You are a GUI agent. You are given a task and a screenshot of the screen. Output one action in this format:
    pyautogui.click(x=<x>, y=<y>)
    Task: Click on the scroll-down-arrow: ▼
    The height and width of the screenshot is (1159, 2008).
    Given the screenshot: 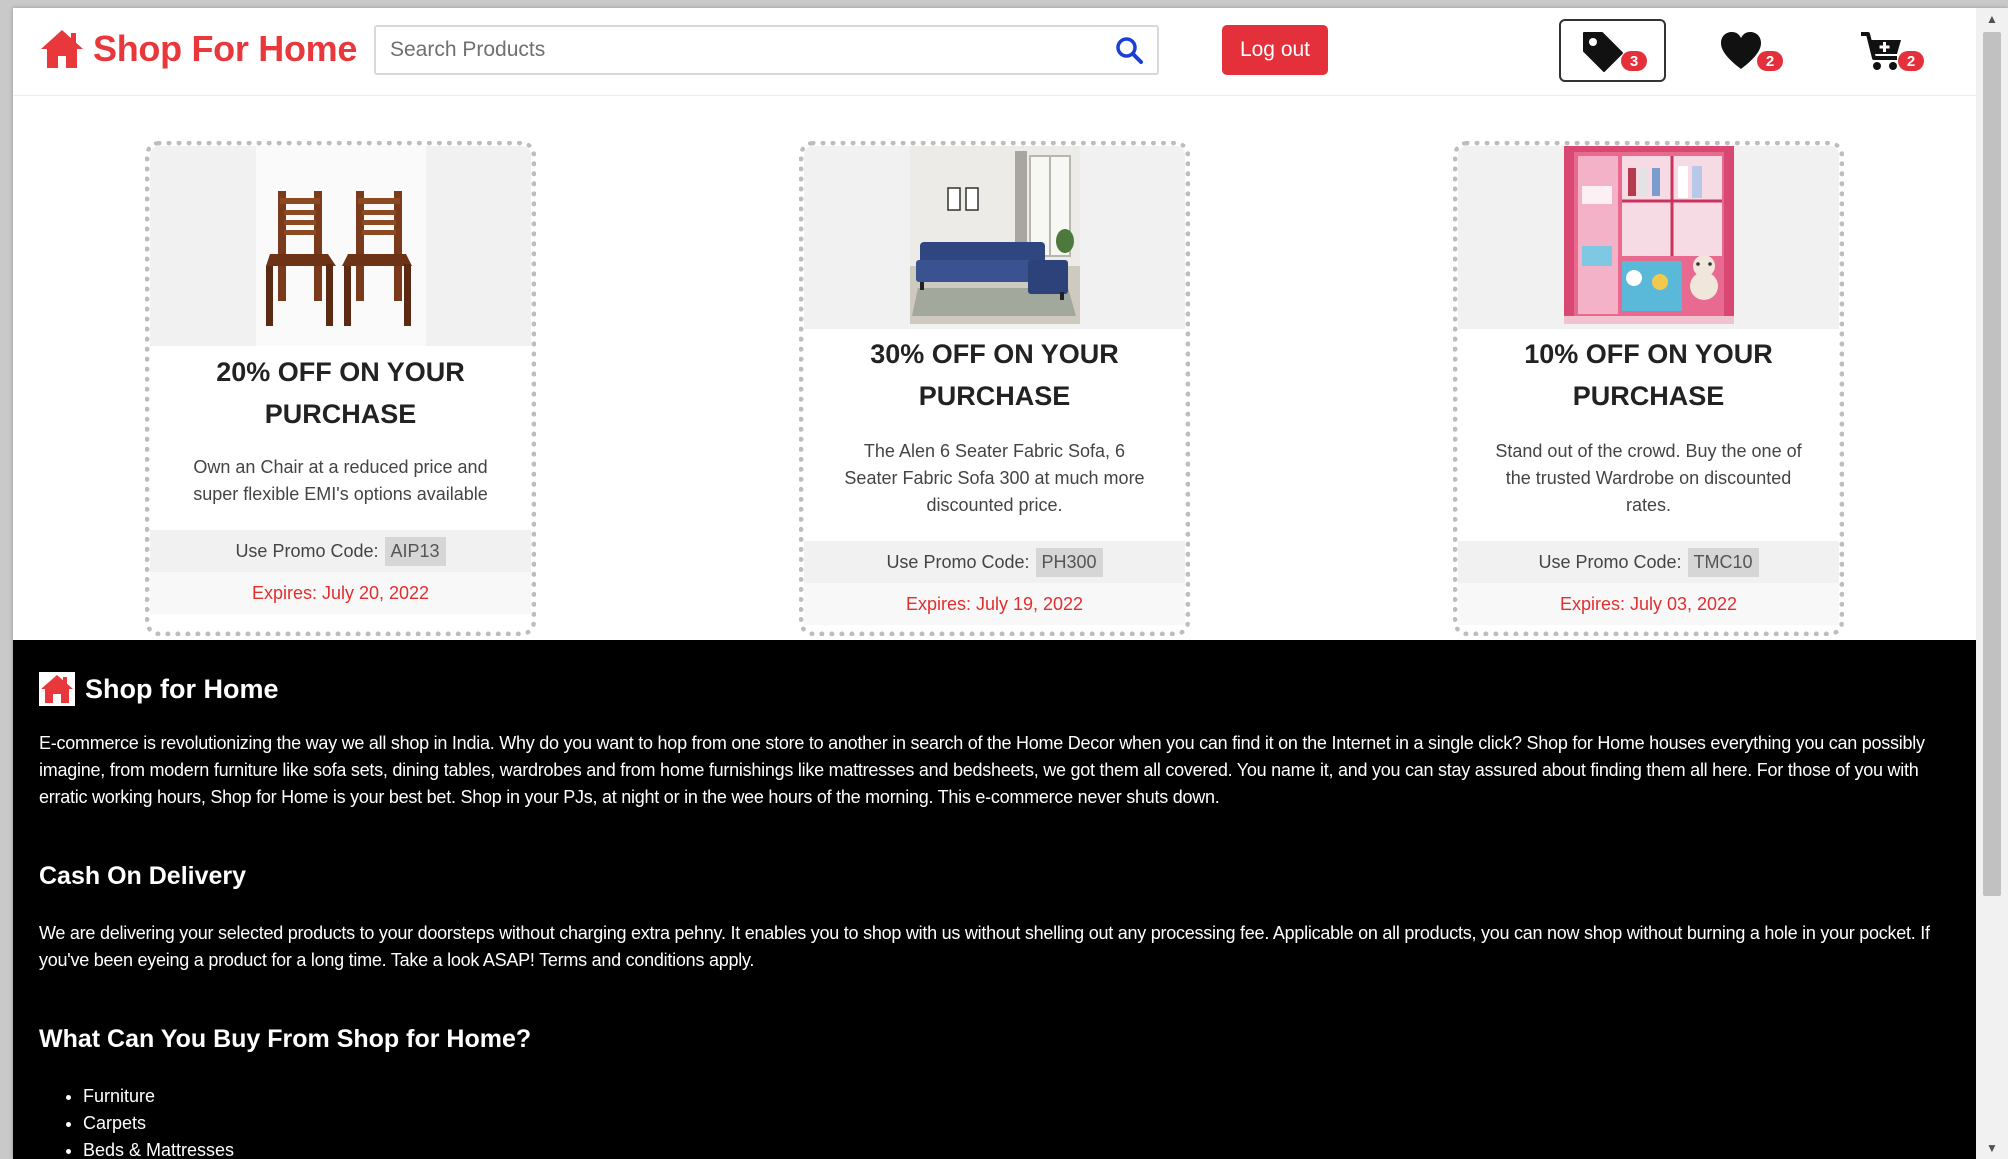 What is the action you would take?
    pyautogui.click(x=1992, y=1148)
    